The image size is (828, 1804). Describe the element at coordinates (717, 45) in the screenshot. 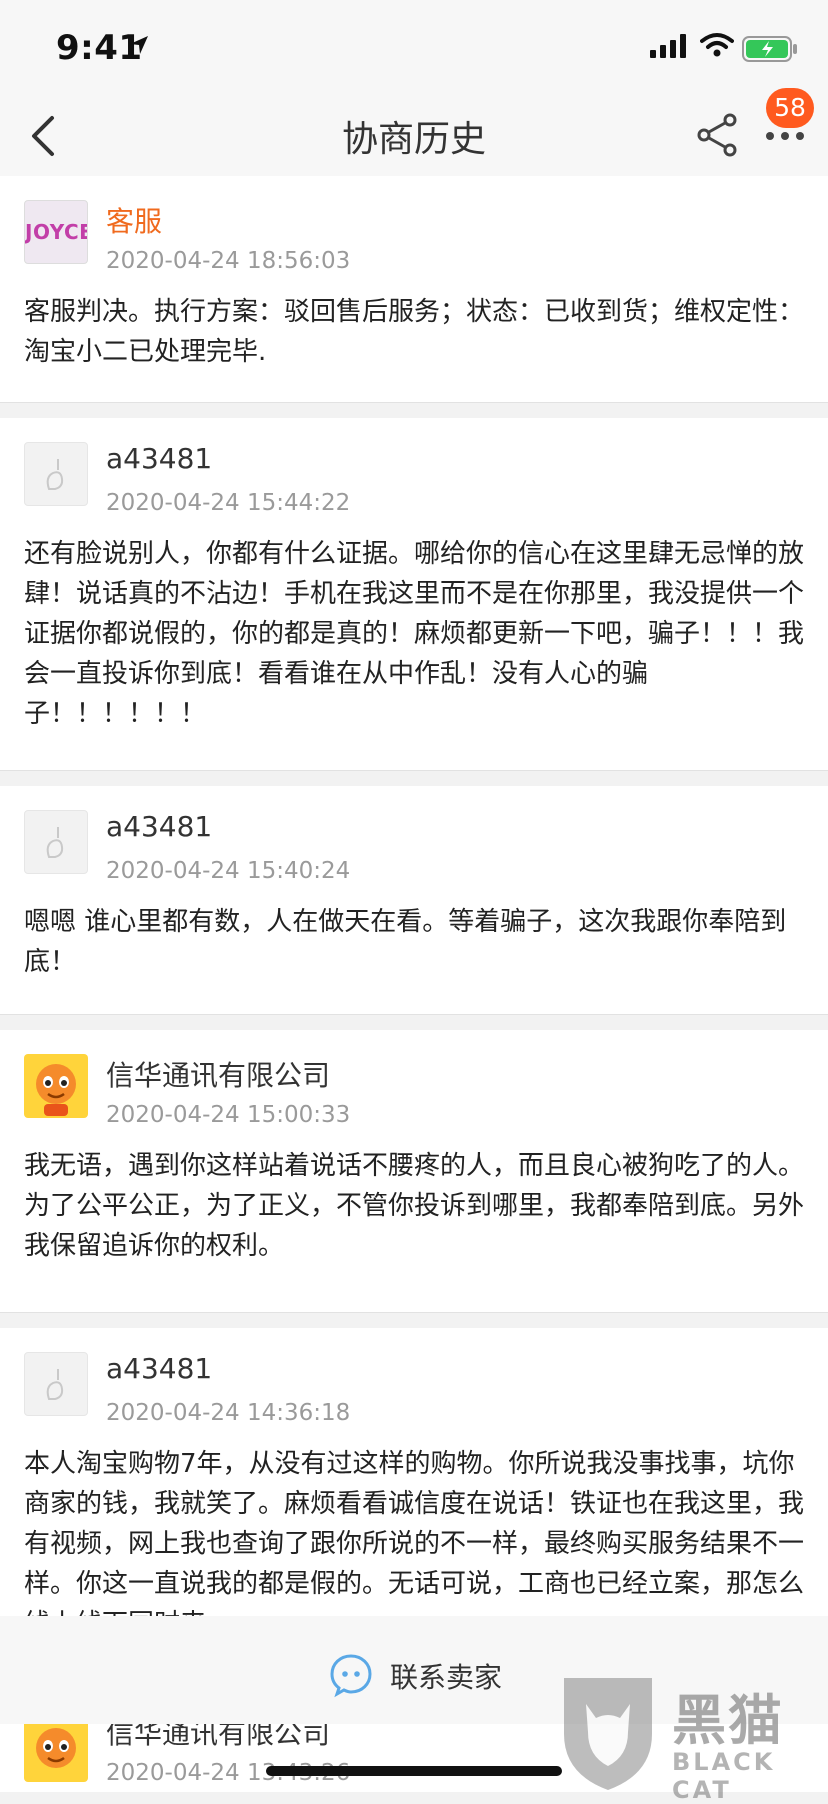

I see `wifi-icon` at that location.